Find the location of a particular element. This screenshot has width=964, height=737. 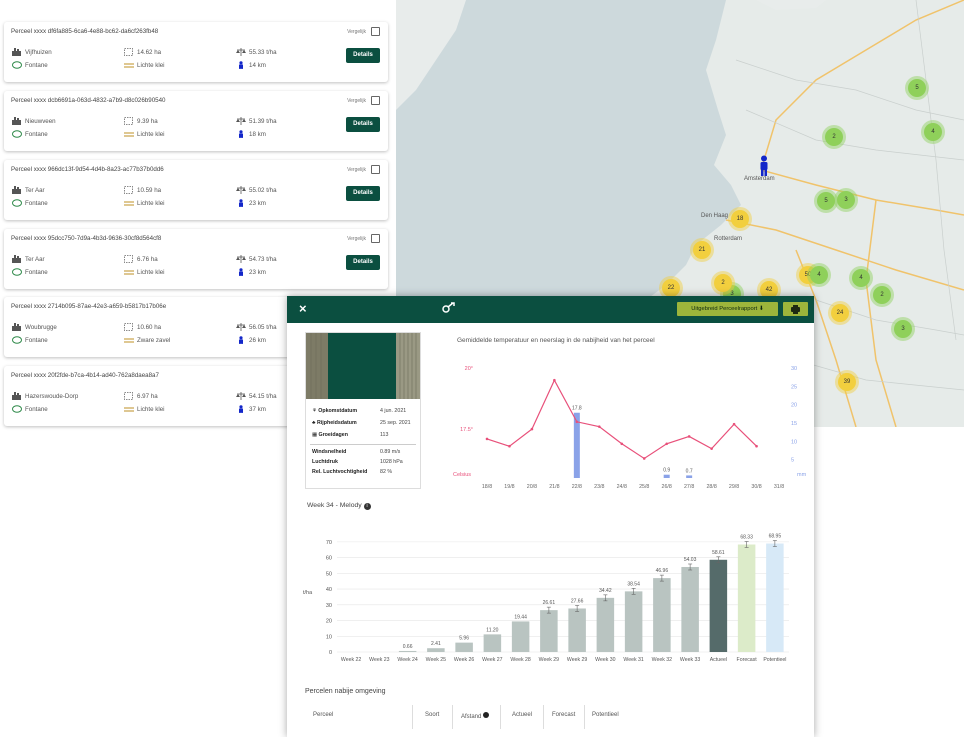

vocht-value: 82 % is located at coordinates (386, 472).